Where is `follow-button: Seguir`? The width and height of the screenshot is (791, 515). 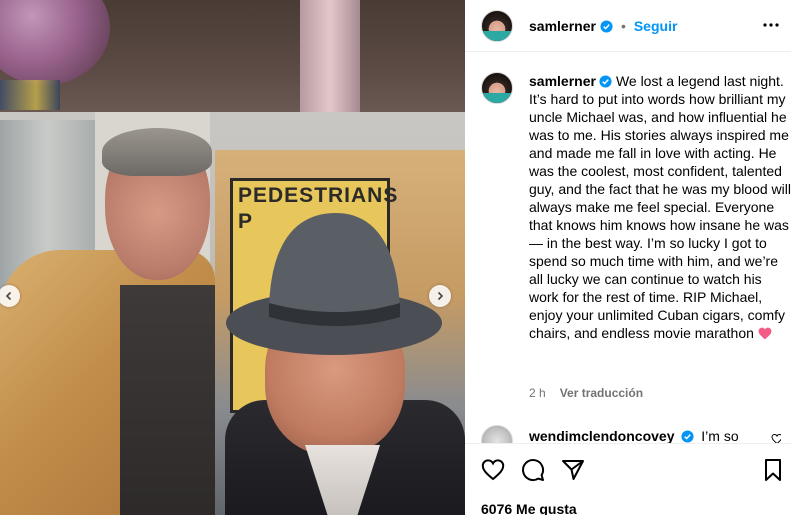 follow-button: Seguir is located at coordinates (656, 26).